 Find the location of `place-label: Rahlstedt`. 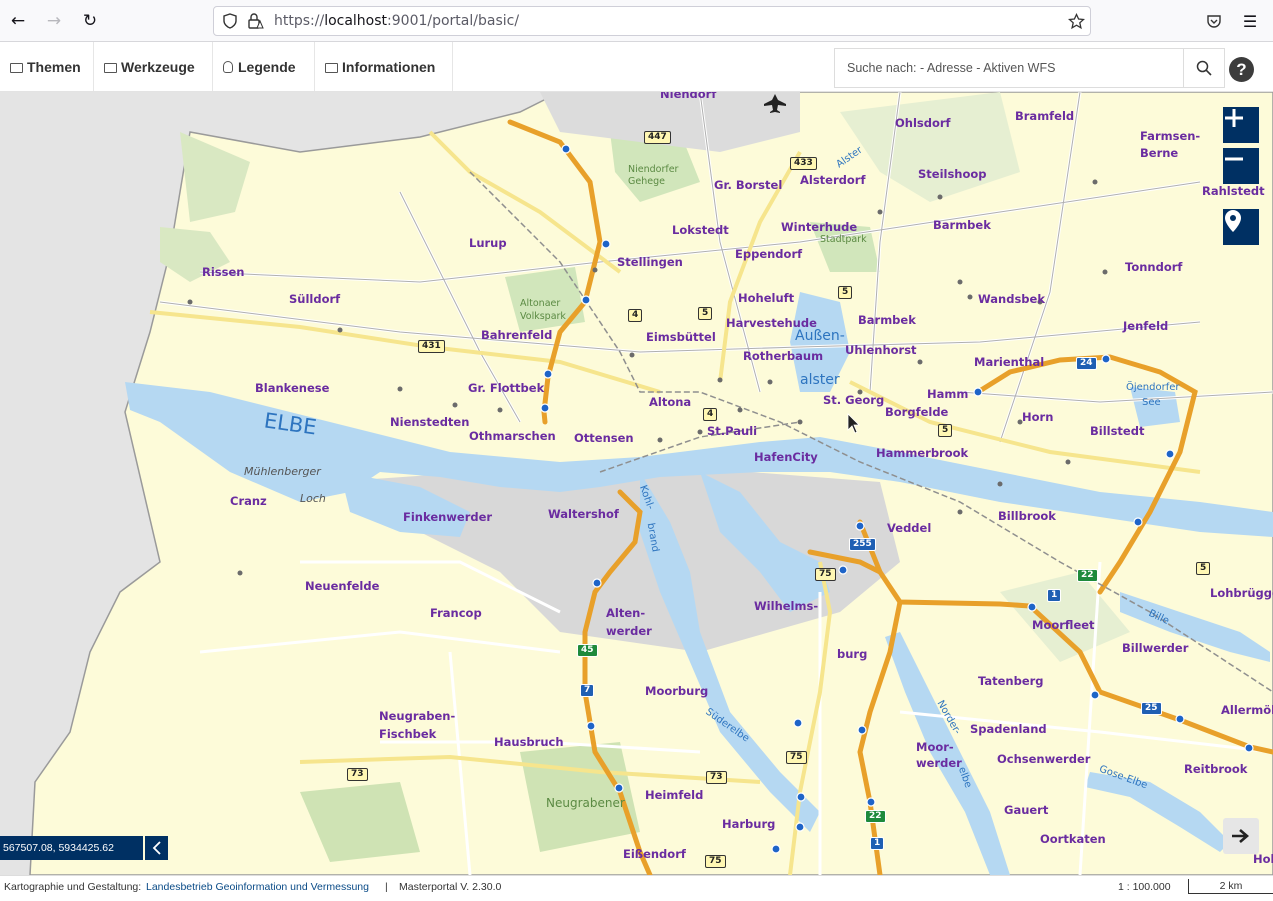

place-label: Rahlstedt is located at coordinates (1233, 191).